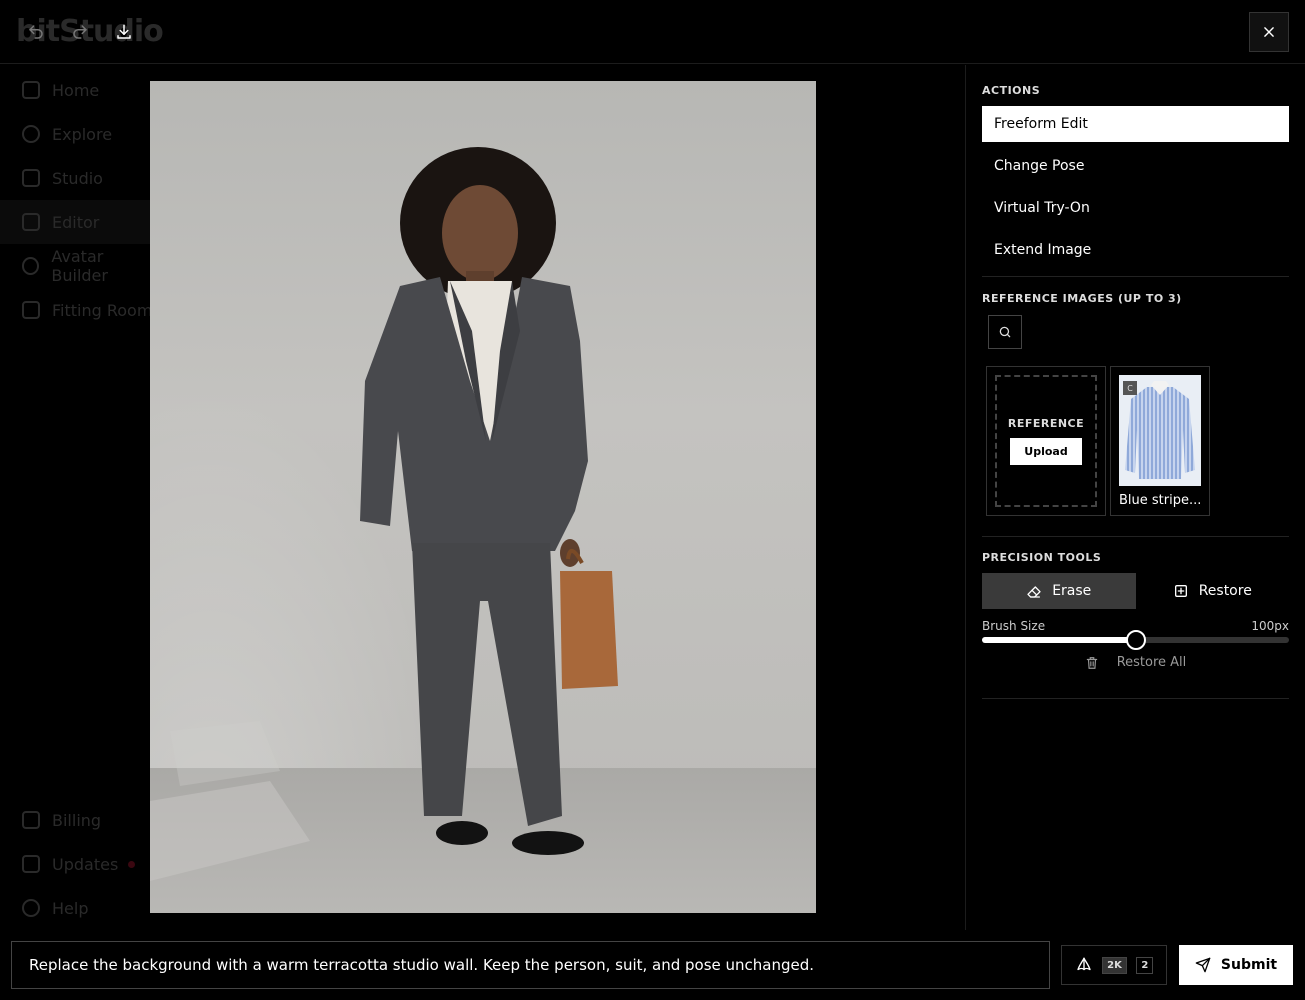  I want to click on editor-toolbar, so click(652, 32).